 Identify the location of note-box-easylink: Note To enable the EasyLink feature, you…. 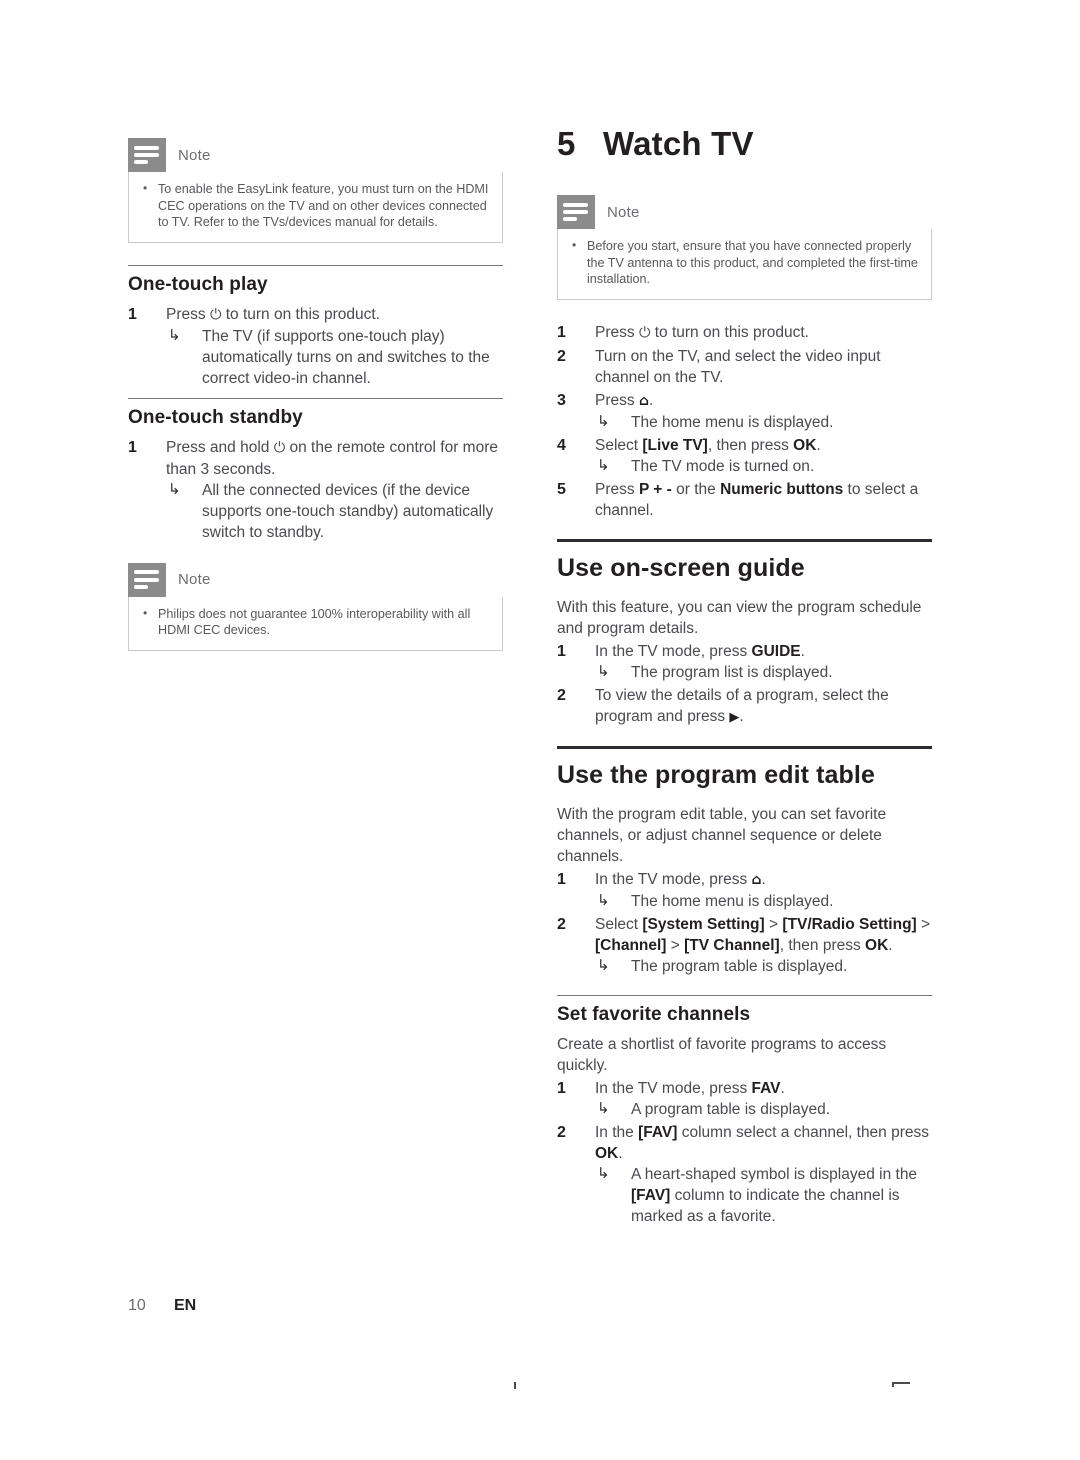
(315, 190).